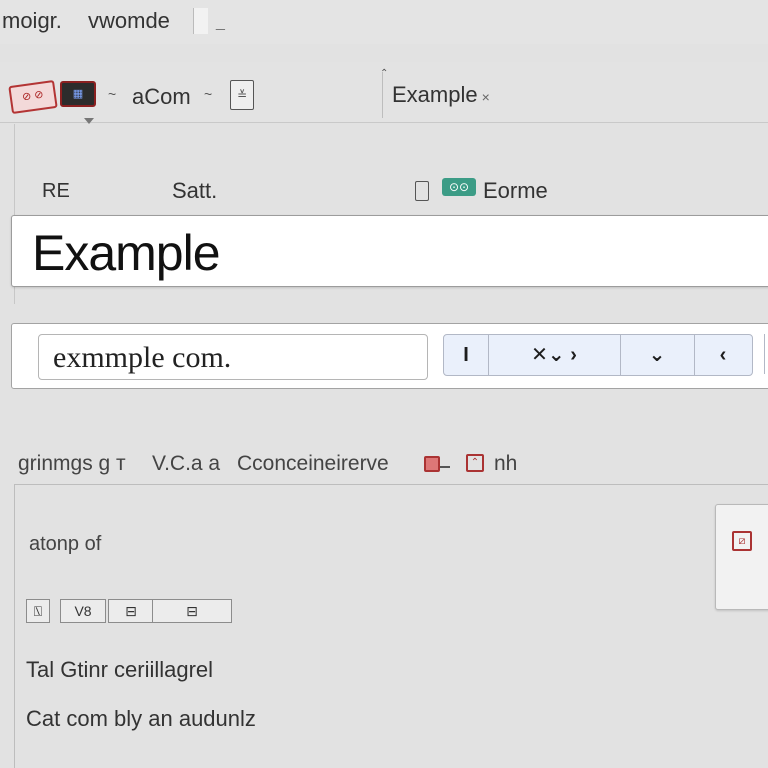  What do you see at coordinates (742, 541) in the screenshot?
I see `close-box-icon: ⧄` at bounding box center [742, 541].